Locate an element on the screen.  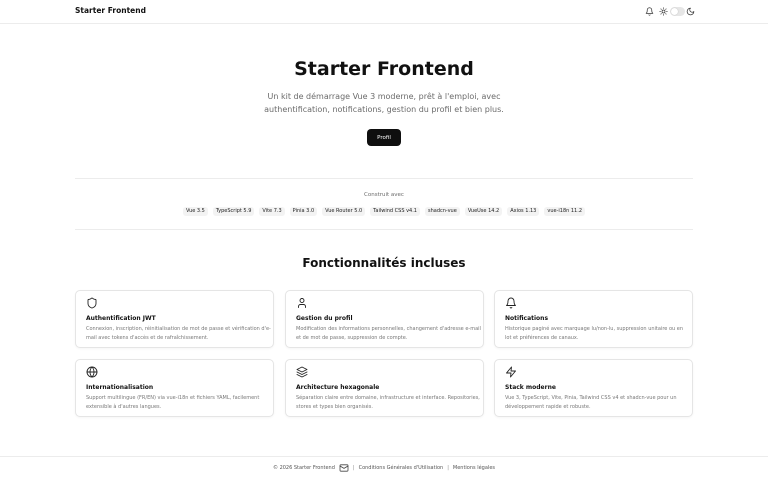
footer-copyright: © 2026 Starter Frontend is located at coordinates (303, 468).